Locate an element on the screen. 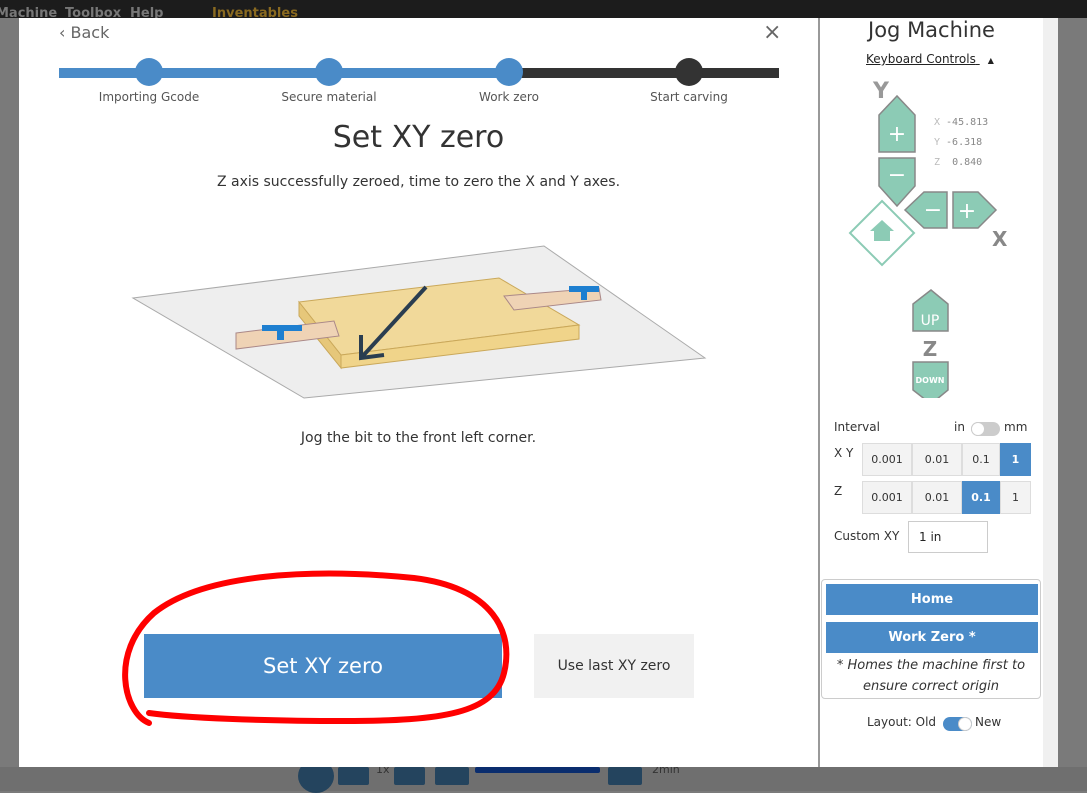 The width and height of the screenshot is (1087, 793). step-dot-secure is located at coordinates (329, 72).